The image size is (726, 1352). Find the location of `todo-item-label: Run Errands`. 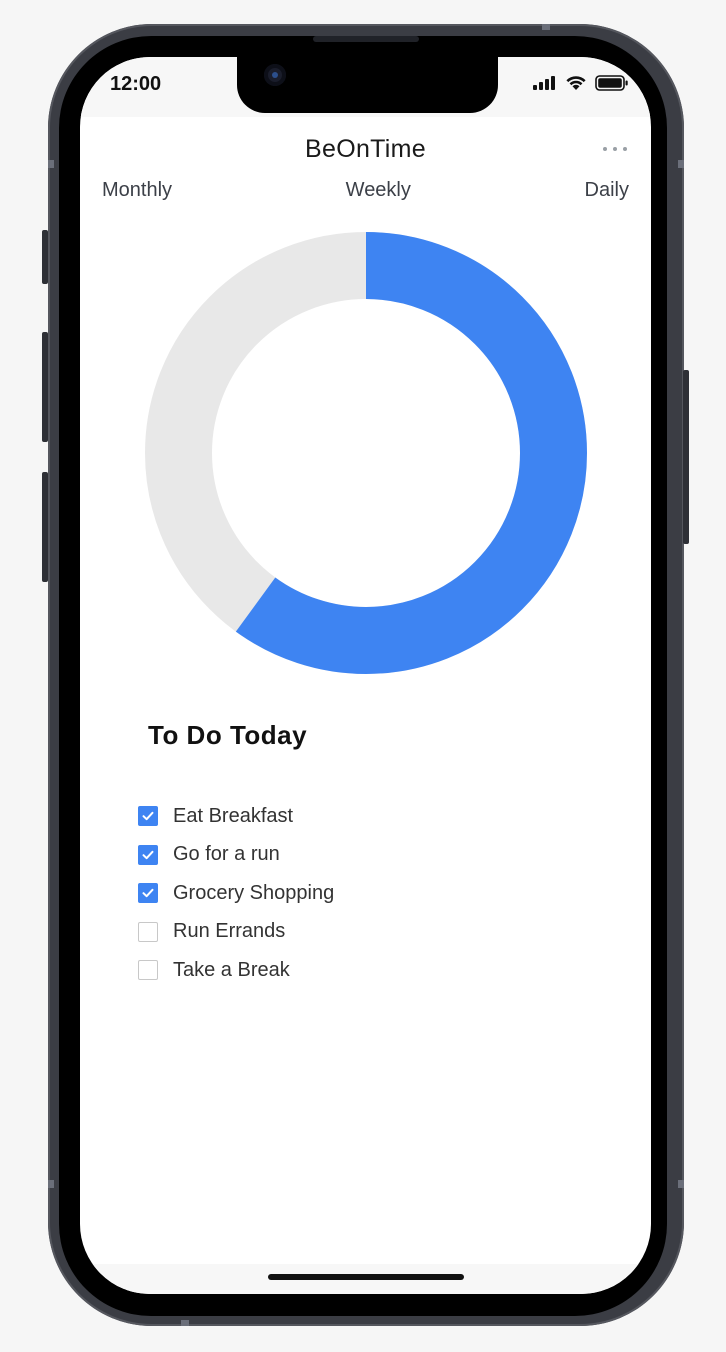

todo-item-label: Run Errands is located at coordinates (229, 931).